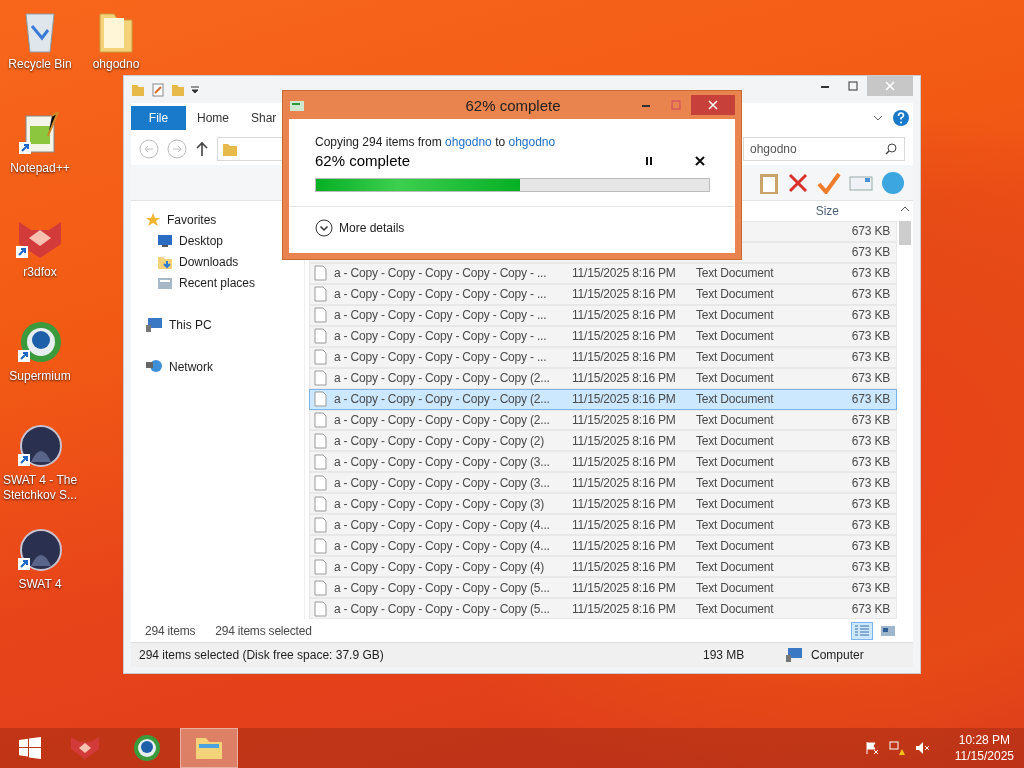 This screenshot has width=1024, height=768. Describe the element at coordinates (261, 655) in the screenshot. I see `status-text: 294 items selected (Disk free space: 37.9 GB)` at that location.